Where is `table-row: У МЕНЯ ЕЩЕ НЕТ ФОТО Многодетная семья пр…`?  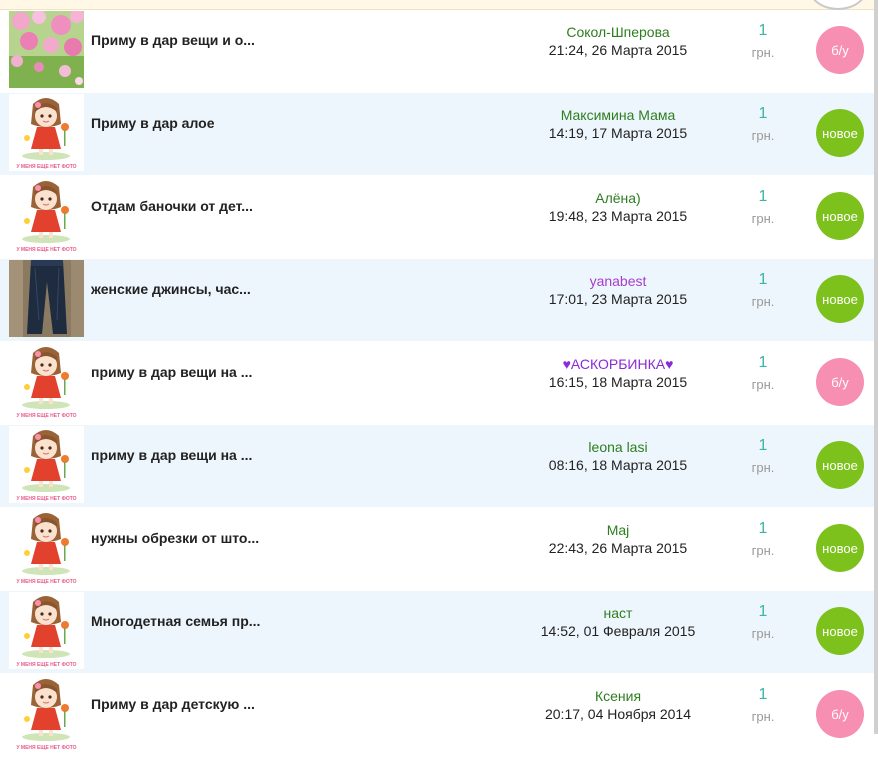
table-row: У МЕНЯ ЕЩЕ НЕТ ФОТО Многодетная семья пр… is located at coordinates (437, 632).